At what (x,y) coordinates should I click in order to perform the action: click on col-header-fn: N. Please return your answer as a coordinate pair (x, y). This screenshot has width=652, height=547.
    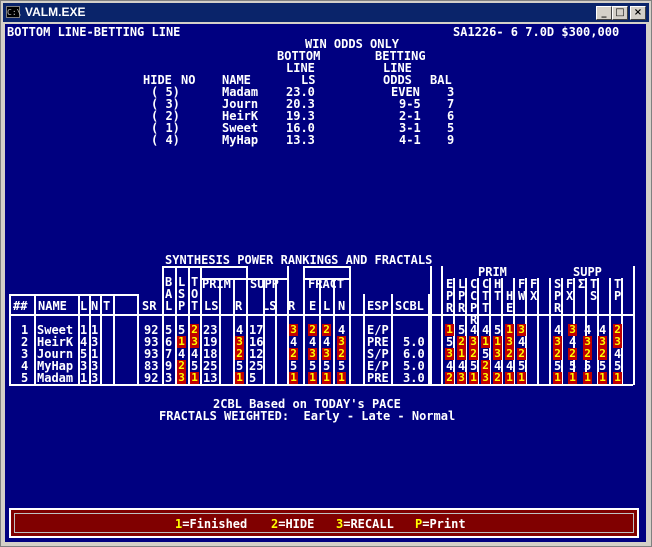
    Looking at the image, I should click on (342, 306).